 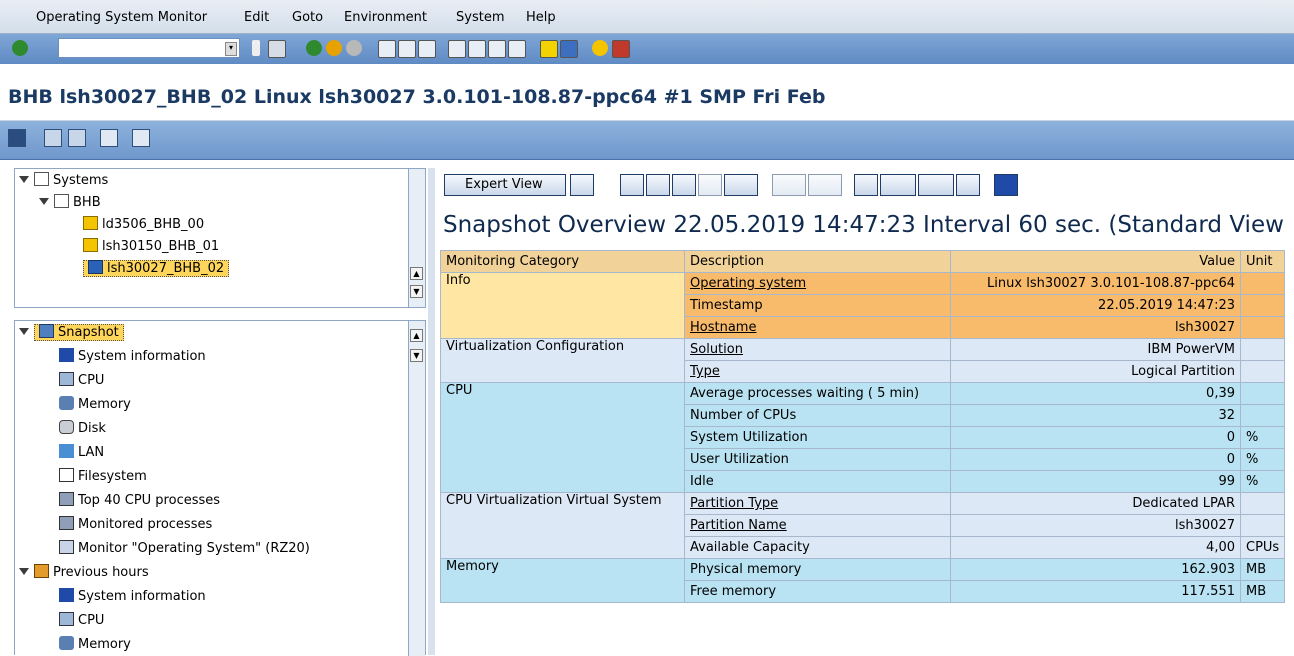 What do you see at coordinates (549, 49) in the screenshot?
I see `create-session-icon` at bounding box center [549, 49].